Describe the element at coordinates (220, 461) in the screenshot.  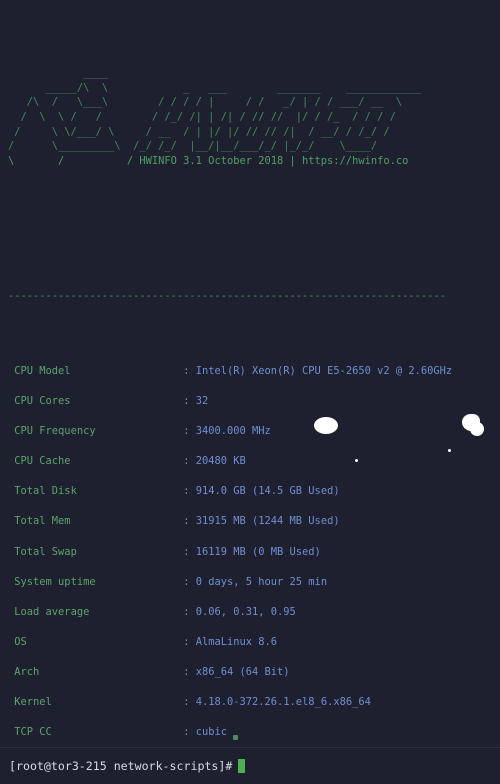
I see `info-value: 20480 KB` at that location.